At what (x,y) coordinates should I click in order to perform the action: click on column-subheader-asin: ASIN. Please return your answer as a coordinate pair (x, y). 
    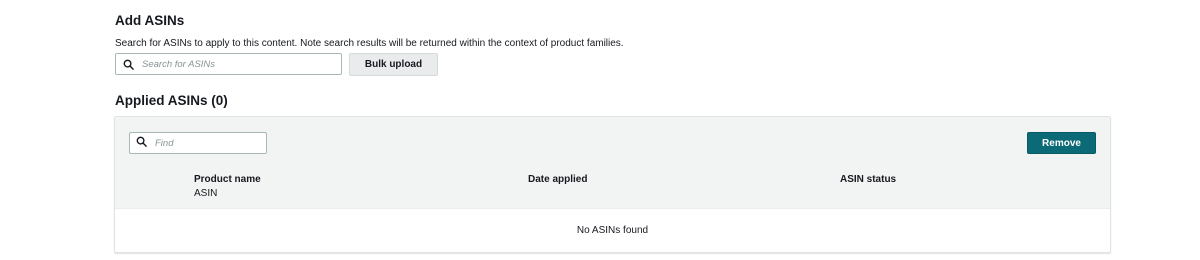
    Looking at the image, I should click on (206, 193).